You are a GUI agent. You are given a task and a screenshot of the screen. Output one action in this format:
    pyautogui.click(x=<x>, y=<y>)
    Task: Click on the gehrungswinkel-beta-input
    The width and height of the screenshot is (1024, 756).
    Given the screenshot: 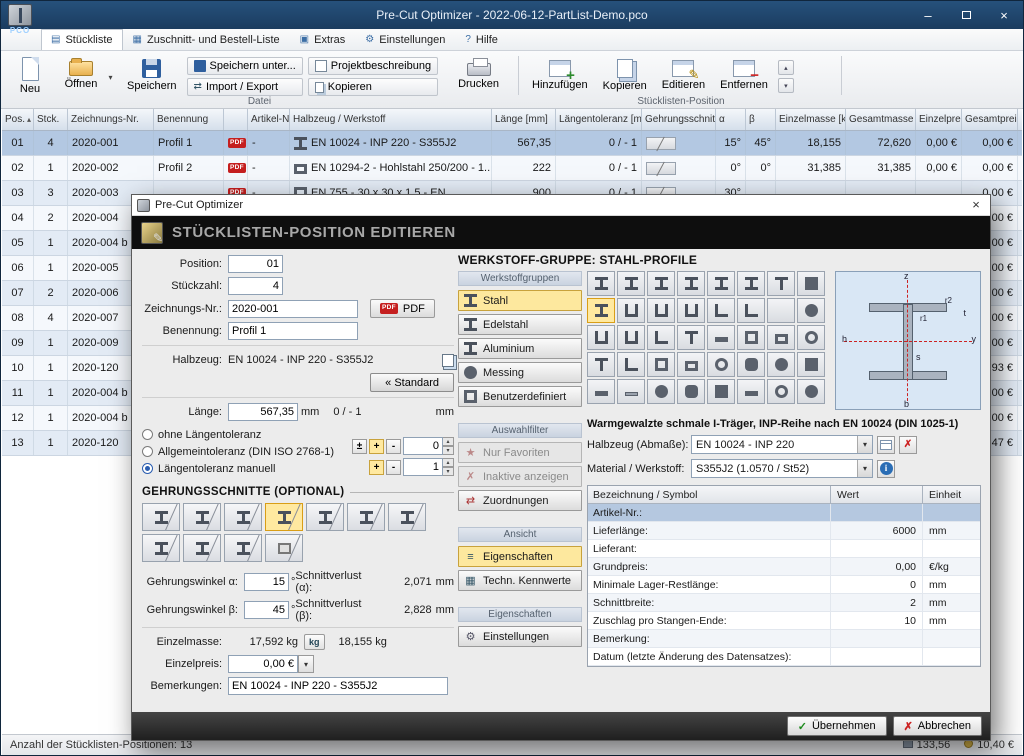 What is the action you would take?
    pyautogui.click(x=266, y=610)
    